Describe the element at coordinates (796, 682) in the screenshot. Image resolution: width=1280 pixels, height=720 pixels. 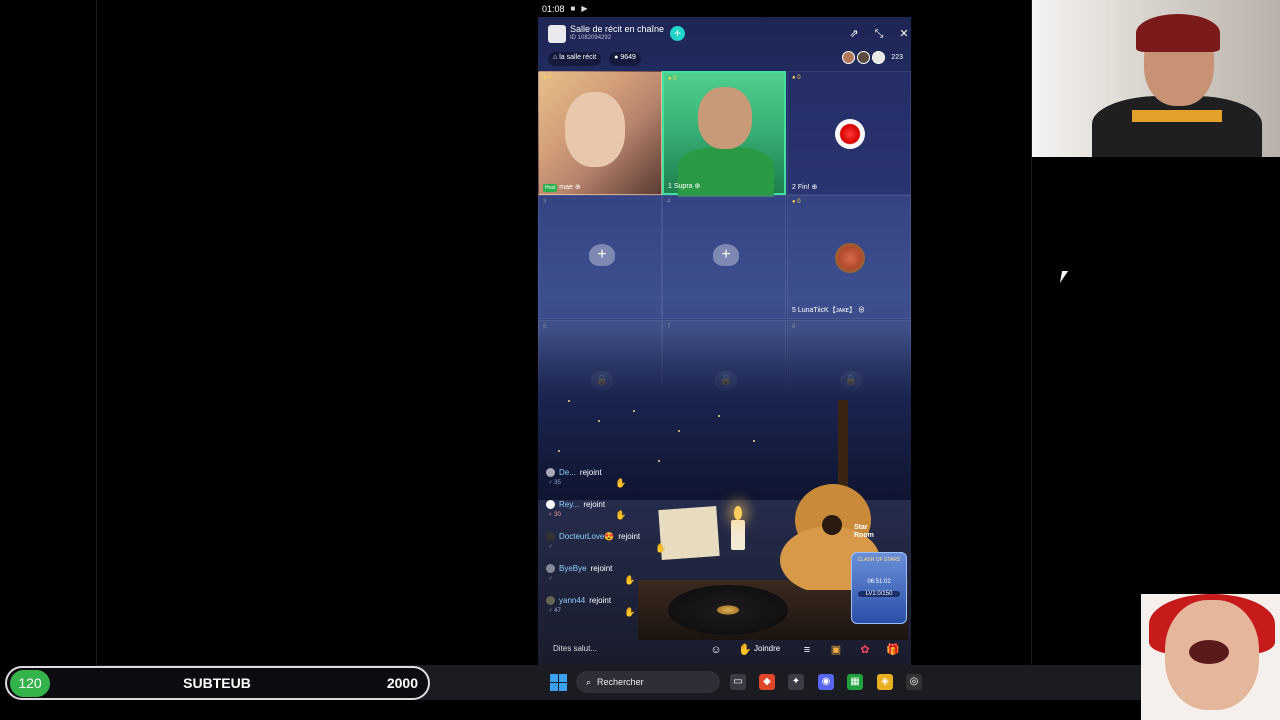
I see `settings-app-icon: ✦` at that location.